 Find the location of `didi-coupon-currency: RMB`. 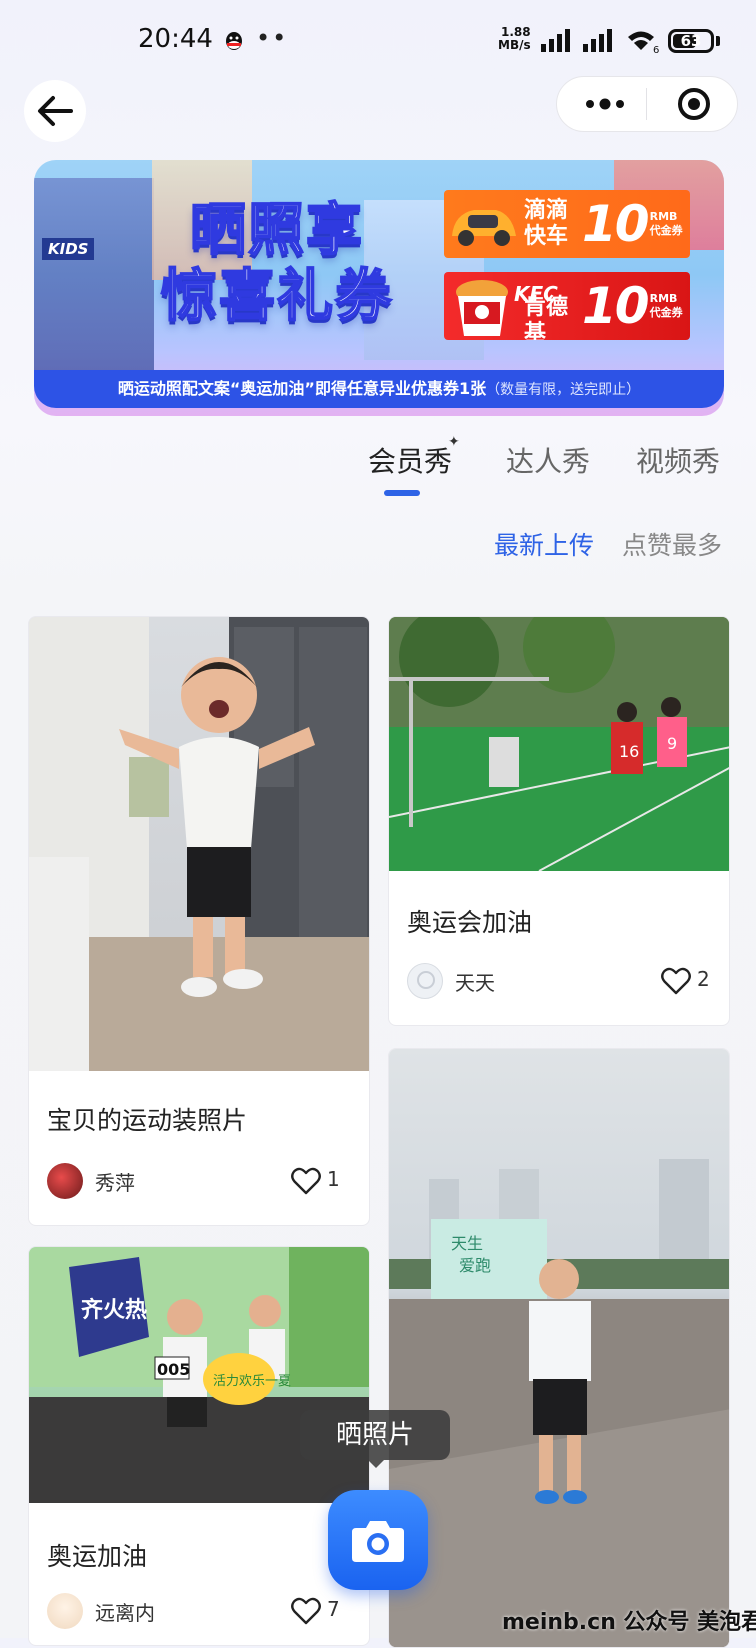

didi-coupon-currency: RMB is located at coordinates (663, 216).